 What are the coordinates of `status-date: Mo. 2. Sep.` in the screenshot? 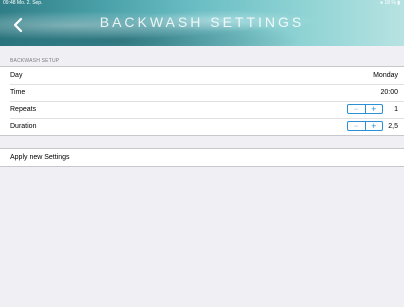 It's located at (29, 3).